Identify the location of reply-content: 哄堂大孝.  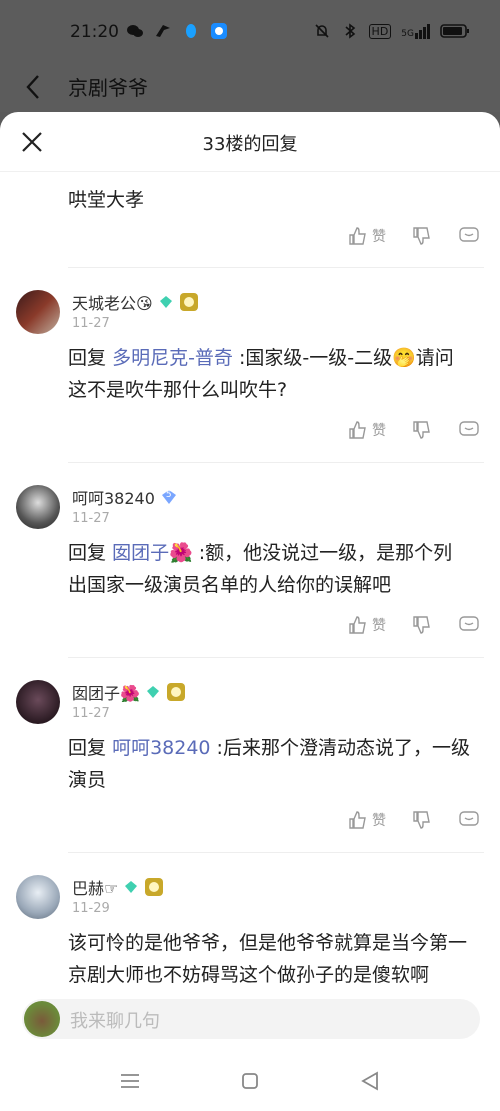
(106, 200).